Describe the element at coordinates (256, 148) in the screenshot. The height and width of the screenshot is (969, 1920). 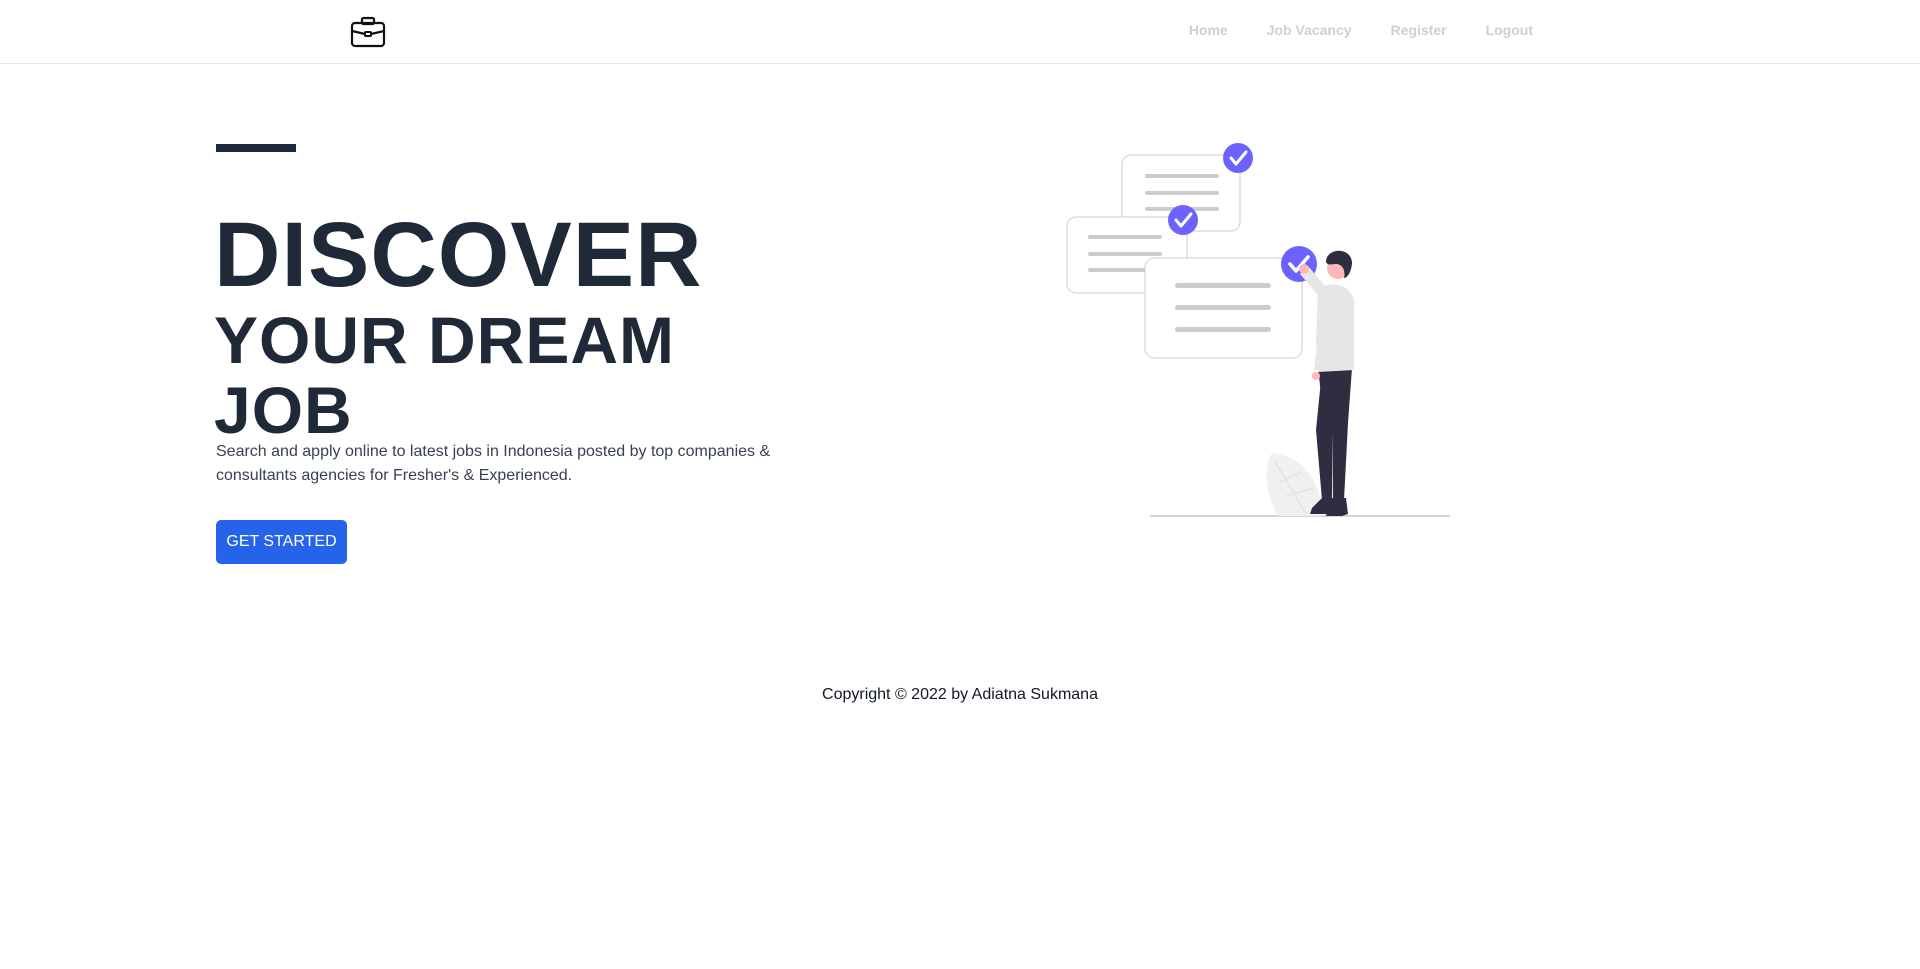
I see `hero-accent-bar` at that location.